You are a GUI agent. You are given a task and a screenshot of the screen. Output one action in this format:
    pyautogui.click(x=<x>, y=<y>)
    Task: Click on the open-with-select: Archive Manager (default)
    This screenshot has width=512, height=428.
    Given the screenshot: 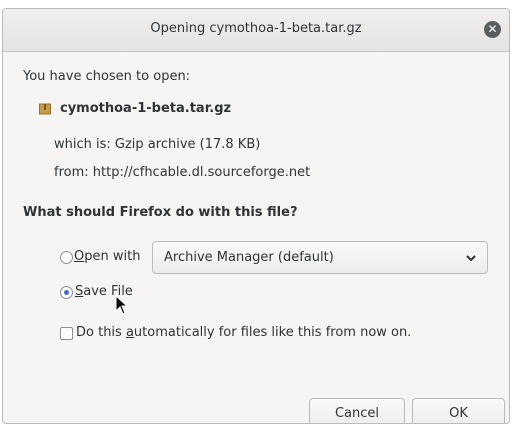 What is the action you would take?
    pyautogui.click(x=320, y=257)
    